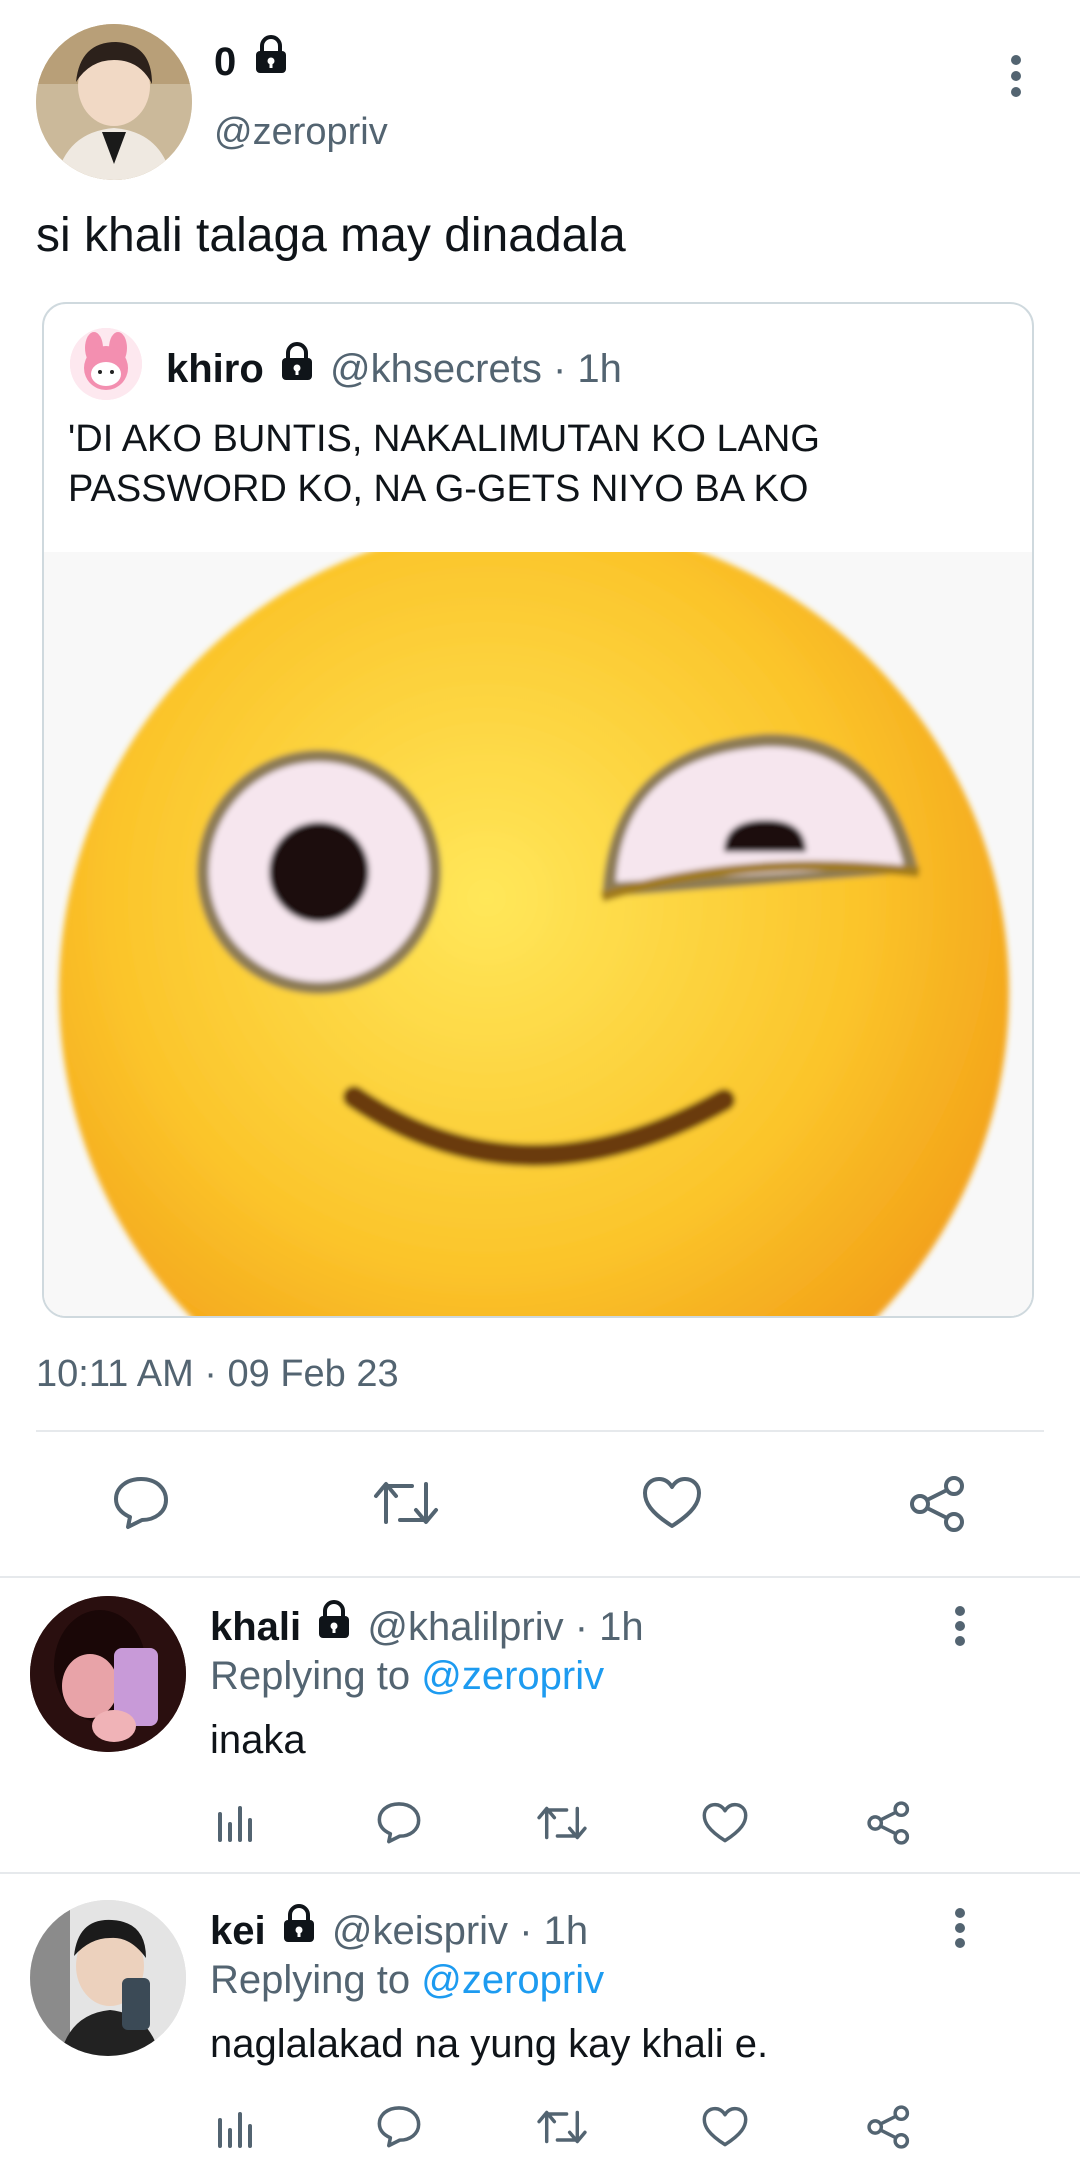 This screenshot has height=2180, width=1080. What do you see at coordinates (331, 235) in the screenshot?
I see `tweet-text: si khali talaga may dinadala` at bounding box center [331, 235].